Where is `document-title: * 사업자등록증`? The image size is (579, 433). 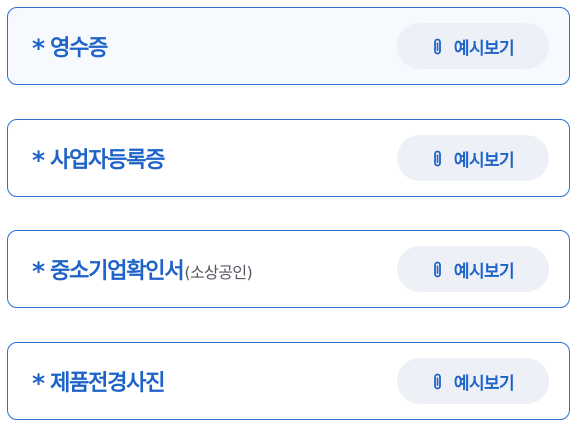 document-title: * 사업자등록증 is located at coordinates (99, 158).